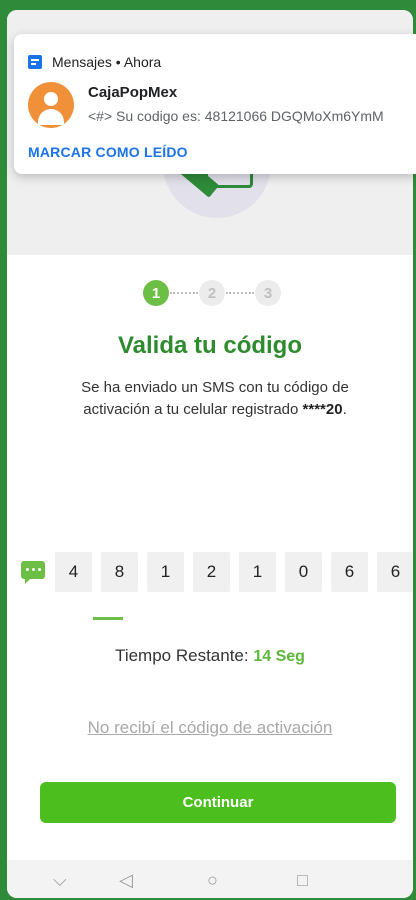 The image size is (416, 900). Describe the element at coordinates (236, 116) in the screenshot. I see `notification-body: <#> Su codigo es: 48121066 DGQMoXm6YmM` at that location.